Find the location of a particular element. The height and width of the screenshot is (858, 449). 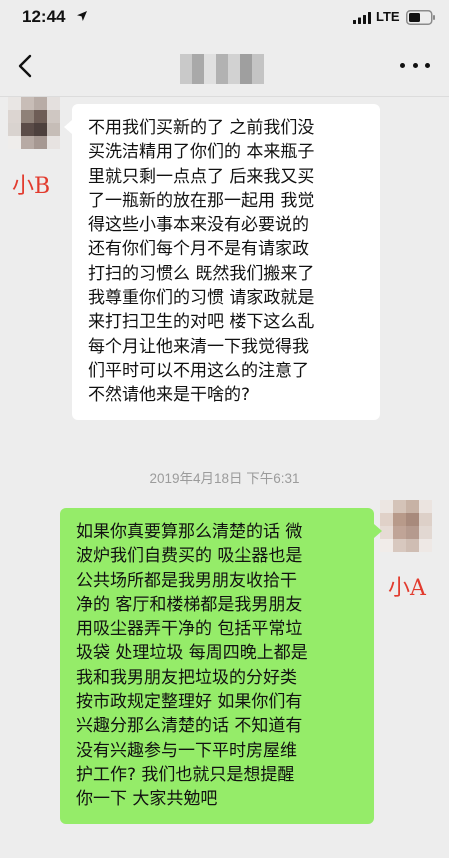

message-text-line: 我尊重你们的习惯 请家政就是 is located at coordinates (201, 298).